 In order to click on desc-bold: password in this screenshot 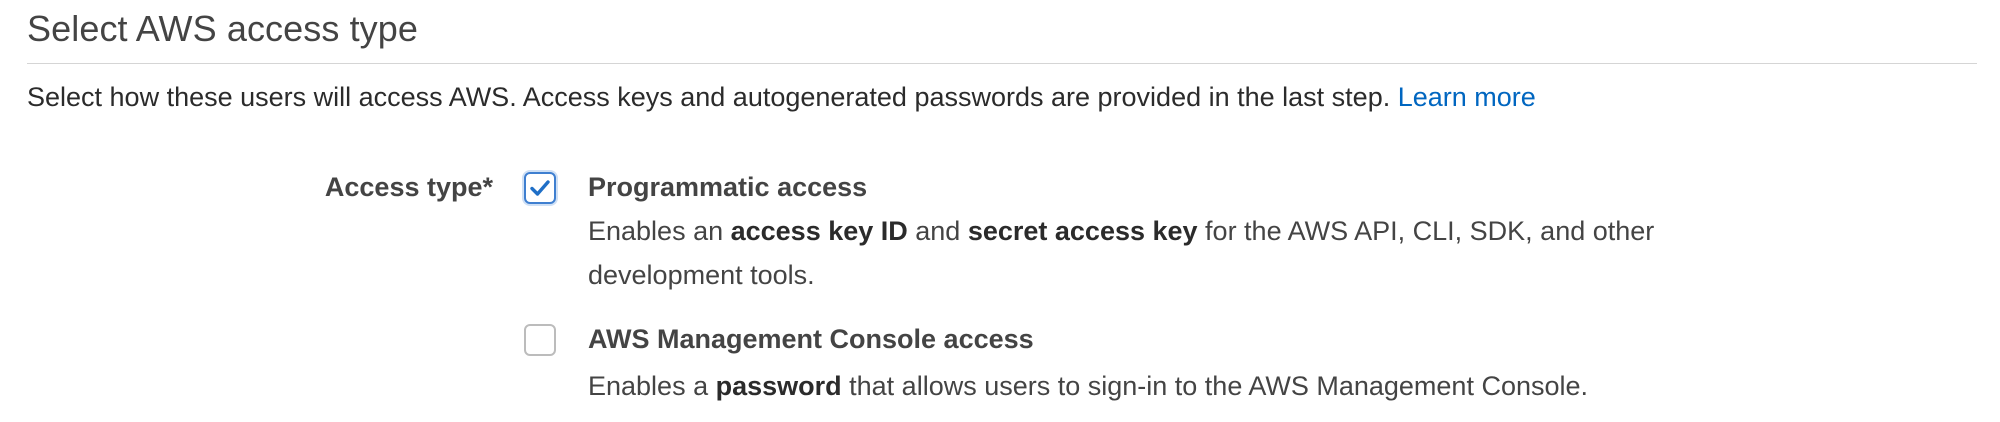, I will do `click(778, 386)`.